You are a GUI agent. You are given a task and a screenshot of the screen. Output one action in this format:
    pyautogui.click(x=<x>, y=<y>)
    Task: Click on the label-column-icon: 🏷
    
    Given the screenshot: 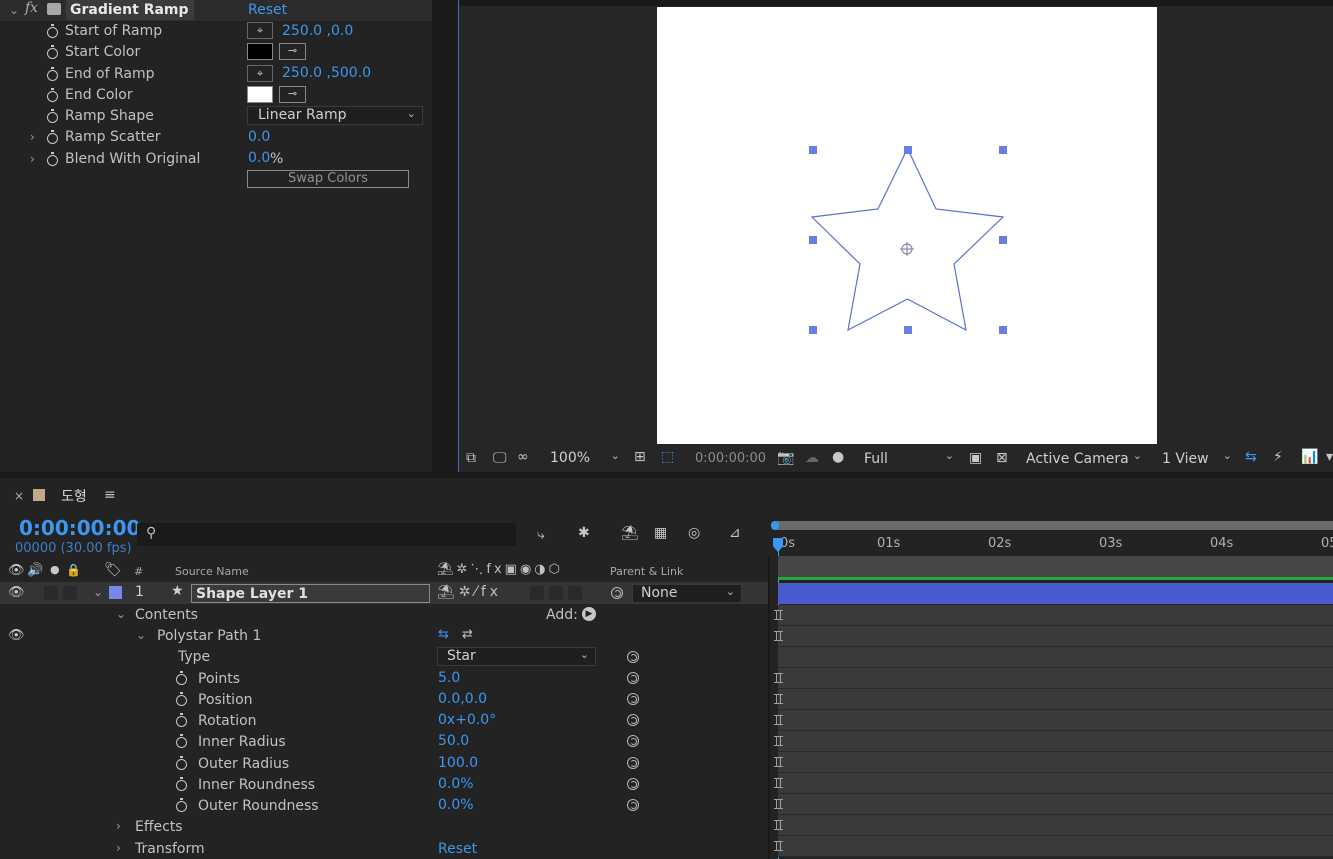 What is the action you would take?
    pyautogui.click(x=113, y=570)
    